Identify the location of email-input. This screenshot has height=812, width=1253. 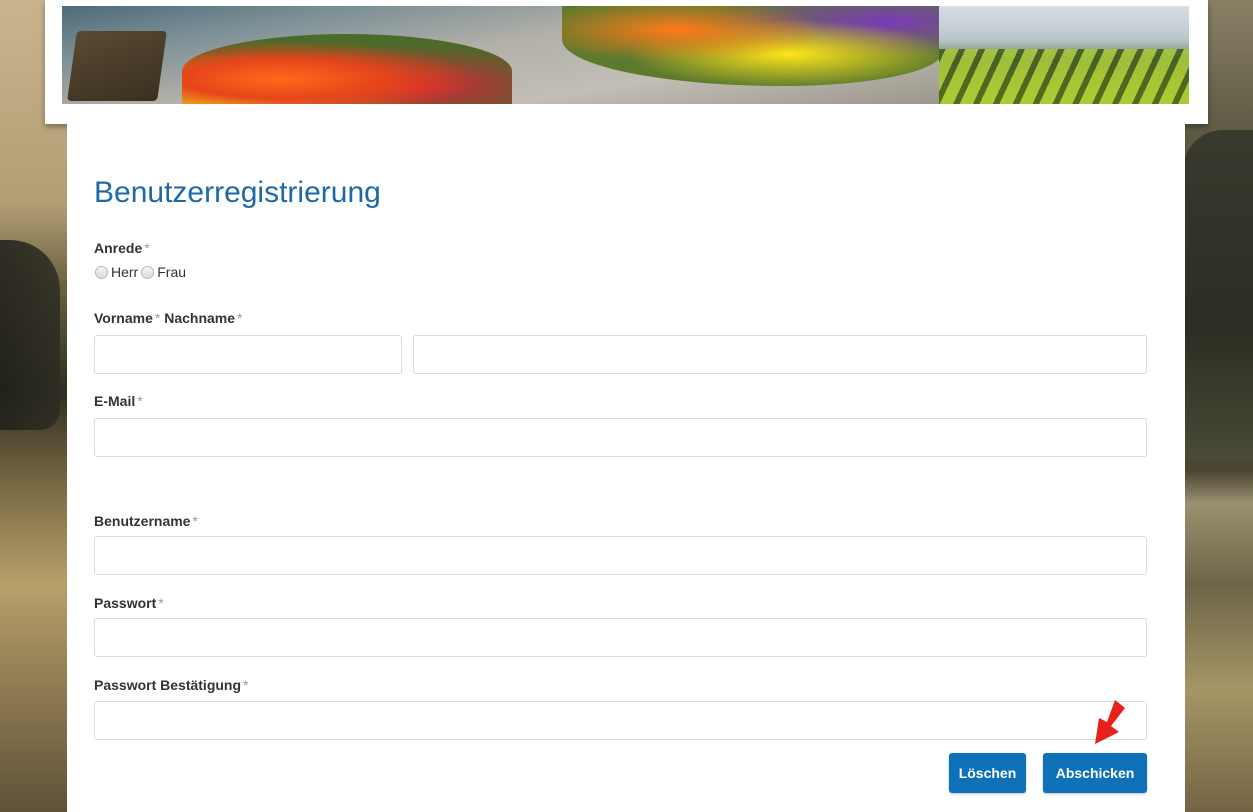
(620, 437).